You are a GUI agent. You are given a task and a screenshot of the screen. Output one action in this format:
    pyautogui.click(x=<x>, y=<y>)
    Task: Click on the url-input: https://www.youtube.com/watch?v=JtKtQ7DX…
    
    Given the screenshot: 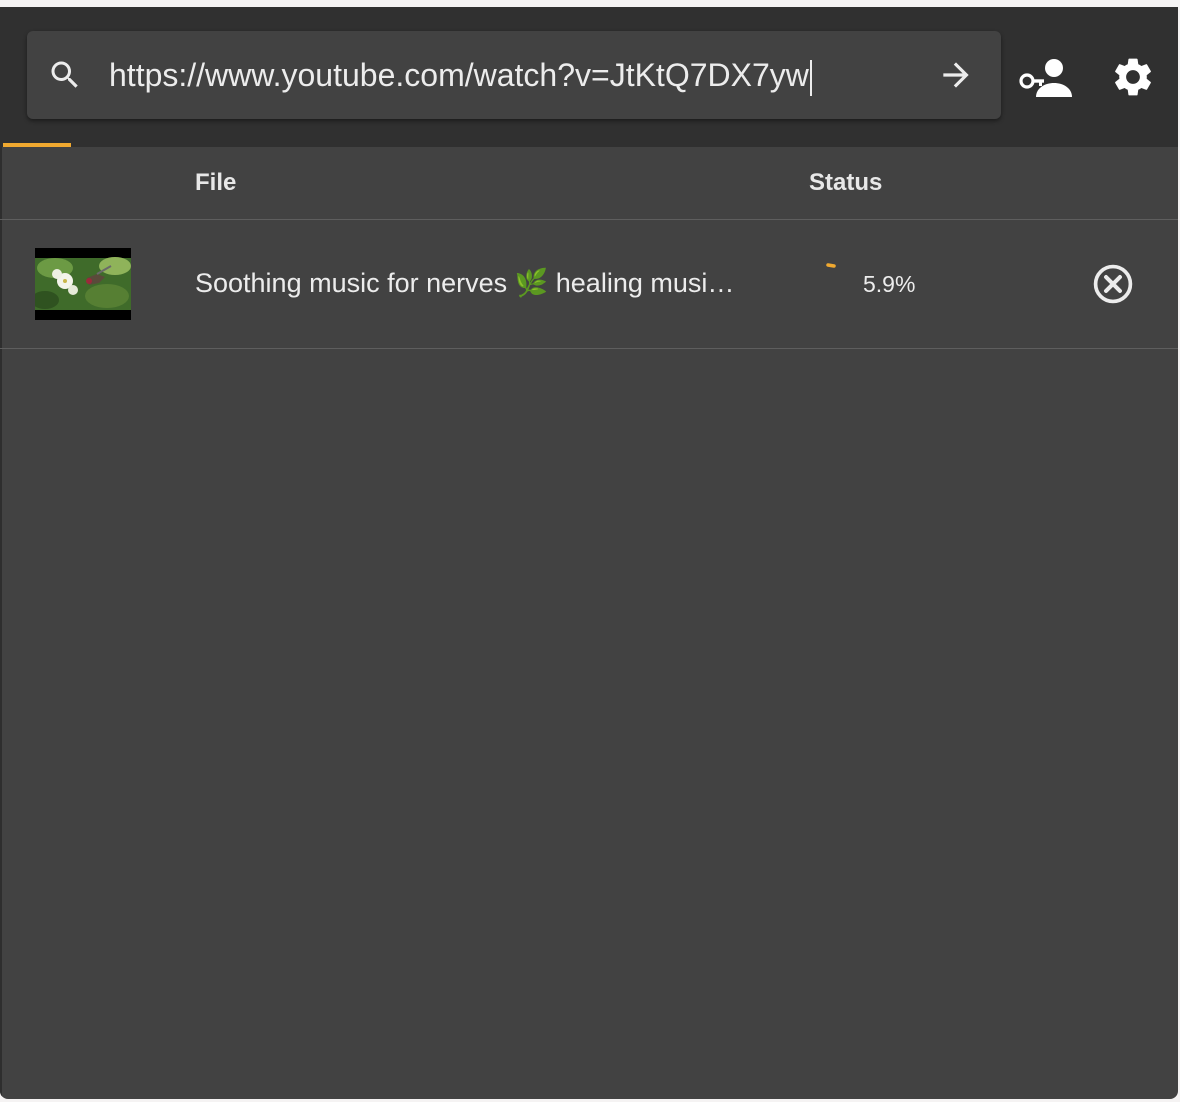 What is the action you would take?
    pyautogui.click(x=460, y=75)
    